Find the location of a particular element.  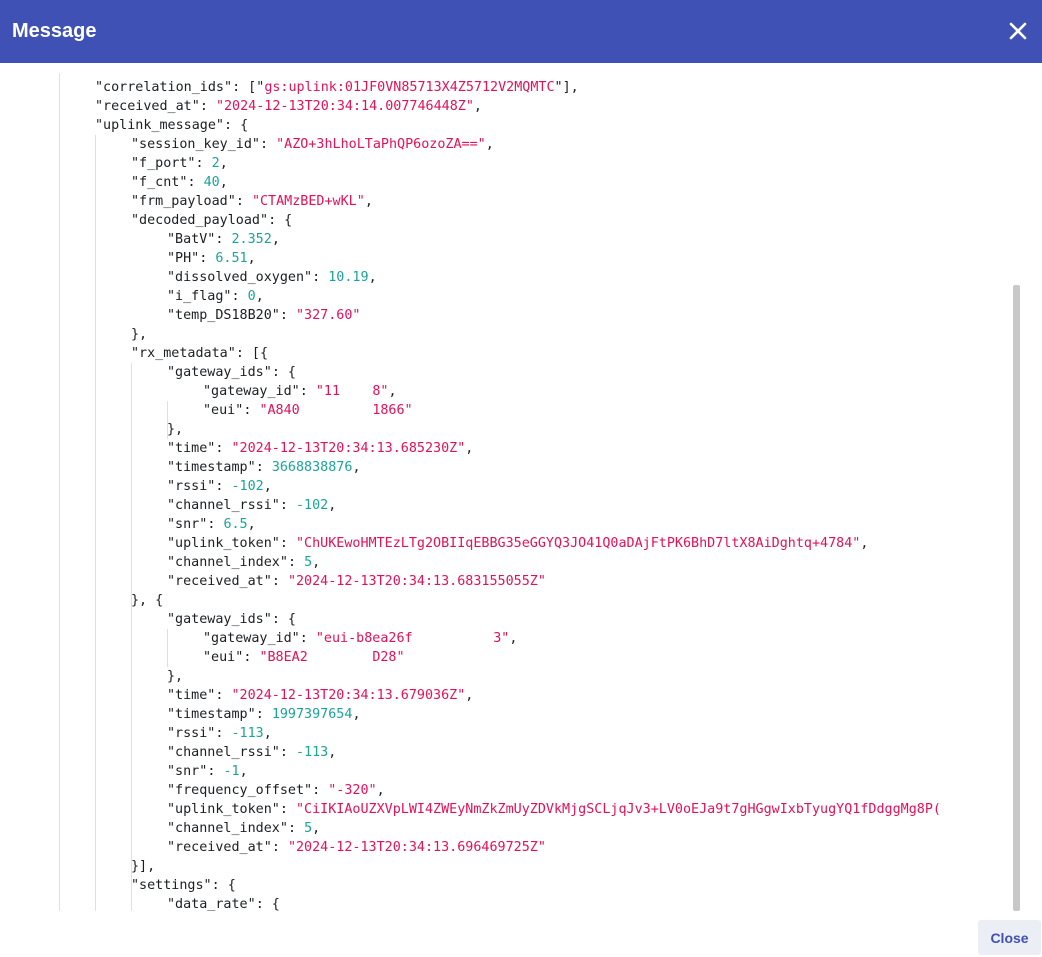

json-line: "channel_index": 5, is located at coordinates (470, 562).